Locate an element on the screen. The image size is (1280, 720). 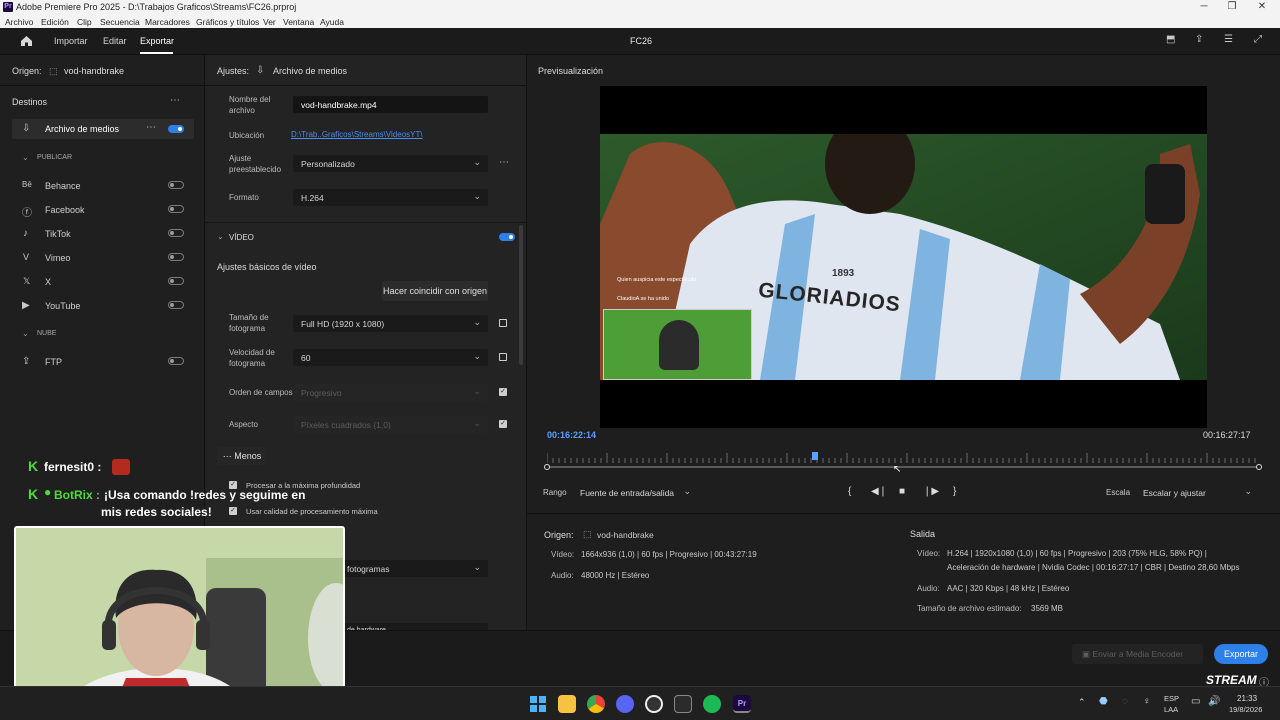
mark-out-icon: } is located at coordinates (954, 491).